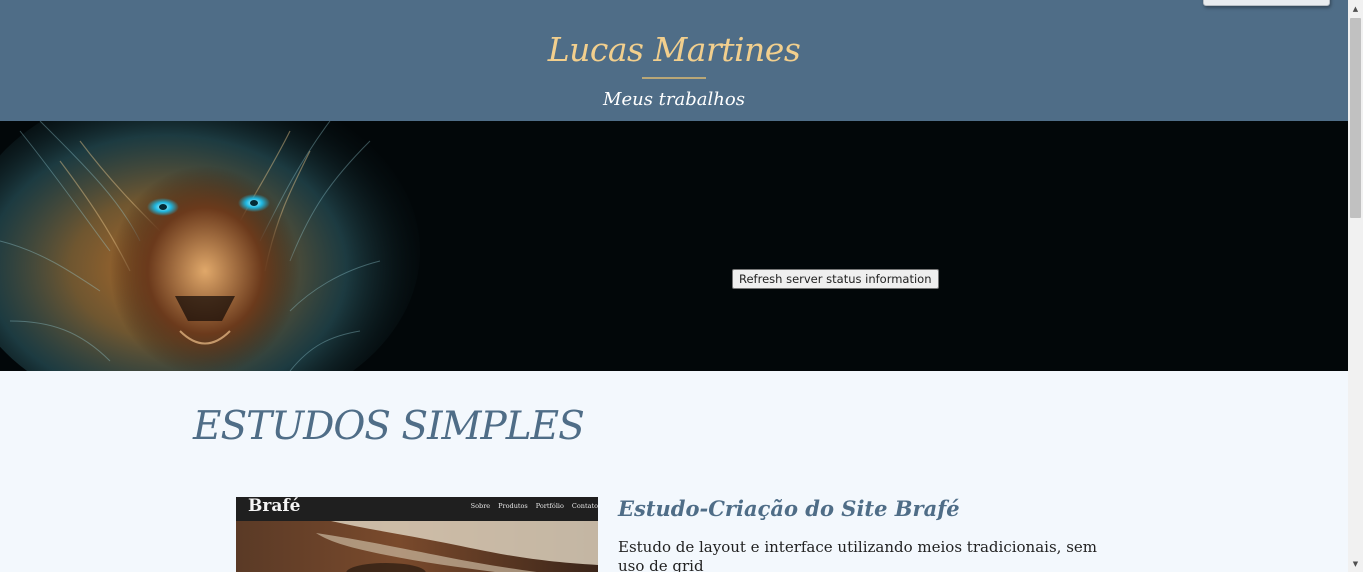  Describe the element at coordinates (674, 78) in the screenshot. I see `title-divider` at that location.